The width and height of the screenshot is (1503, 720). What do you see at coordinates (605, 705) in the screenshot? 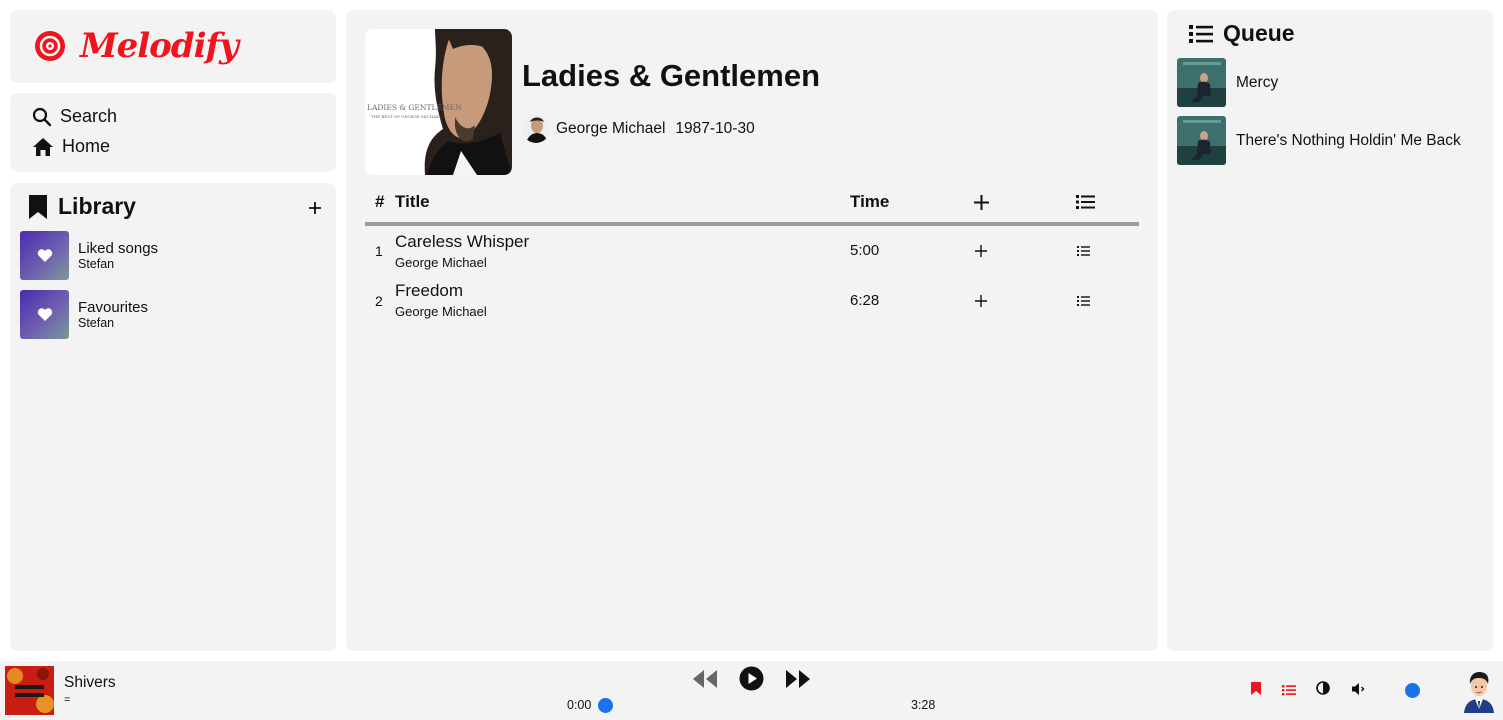
I see `seek-slider-handle` at bounding box center [605, 705].